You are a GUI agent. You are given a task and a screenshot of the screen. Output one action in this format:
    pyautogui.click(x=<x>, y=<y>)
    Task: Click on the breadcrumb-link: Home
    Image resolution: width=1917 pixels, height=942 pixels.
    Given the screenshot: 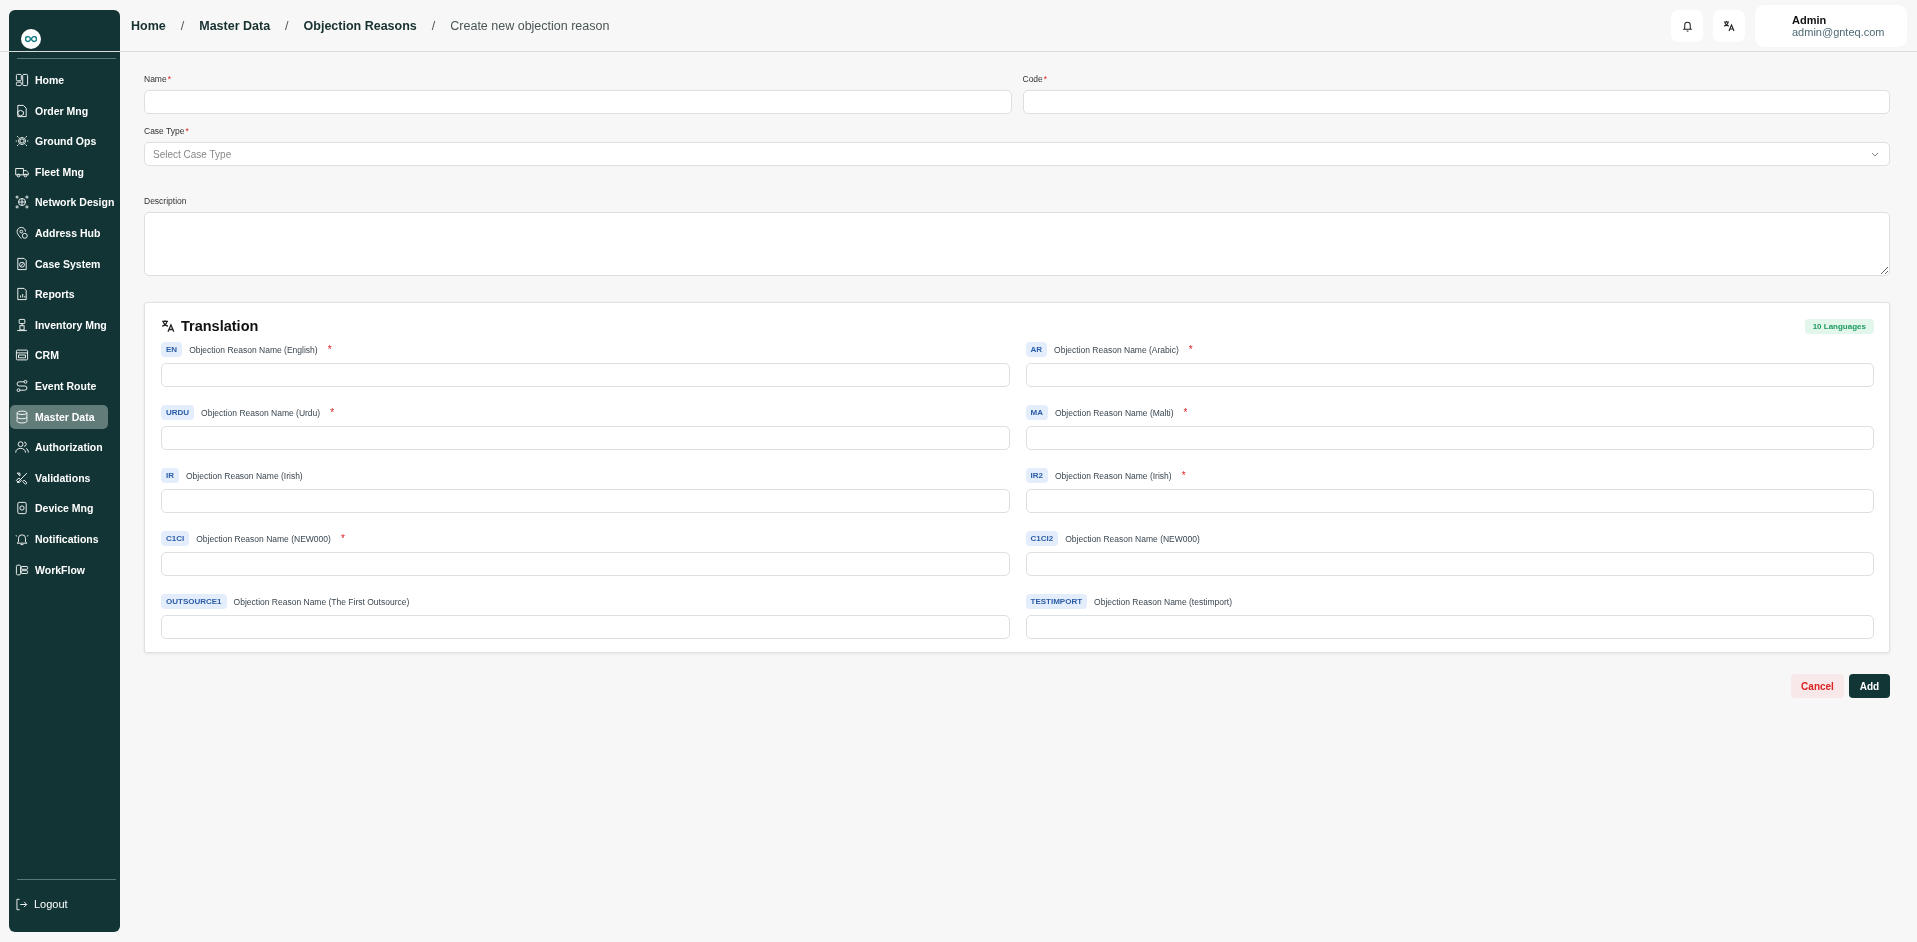 What is the action you would take?
    pyautogui.click(x=148, y=25)
    